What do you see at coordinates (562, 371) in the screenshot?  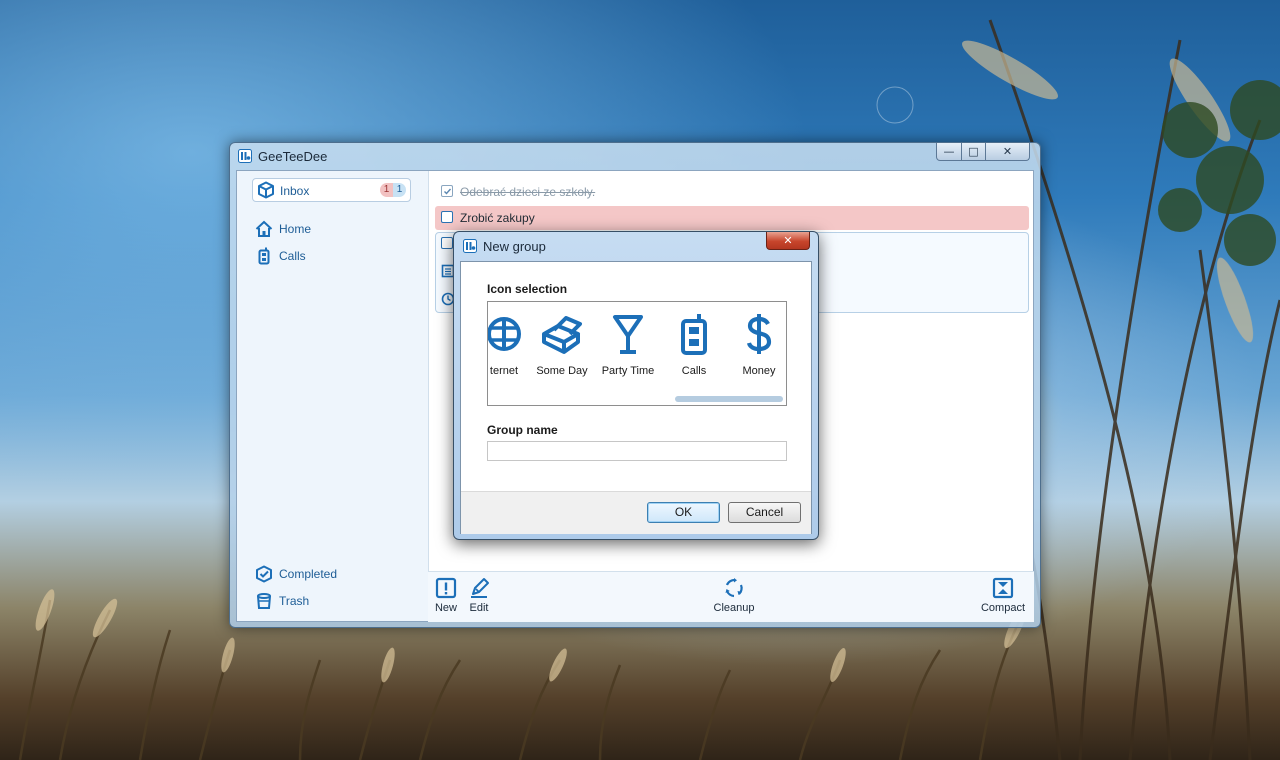 I see `icon-option-label: Some Day` at bounding box center [562, 371].